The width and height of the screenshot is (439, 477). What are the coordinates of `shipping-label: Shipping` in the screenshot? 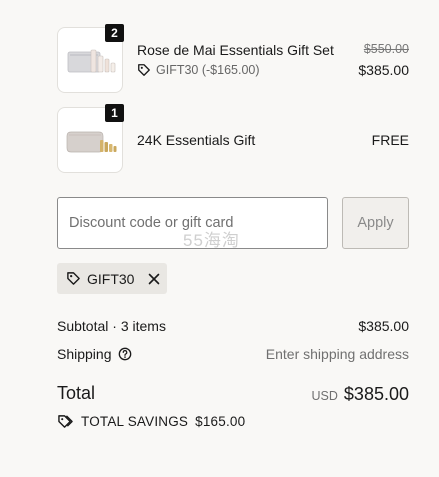 It's located at (84, 354).